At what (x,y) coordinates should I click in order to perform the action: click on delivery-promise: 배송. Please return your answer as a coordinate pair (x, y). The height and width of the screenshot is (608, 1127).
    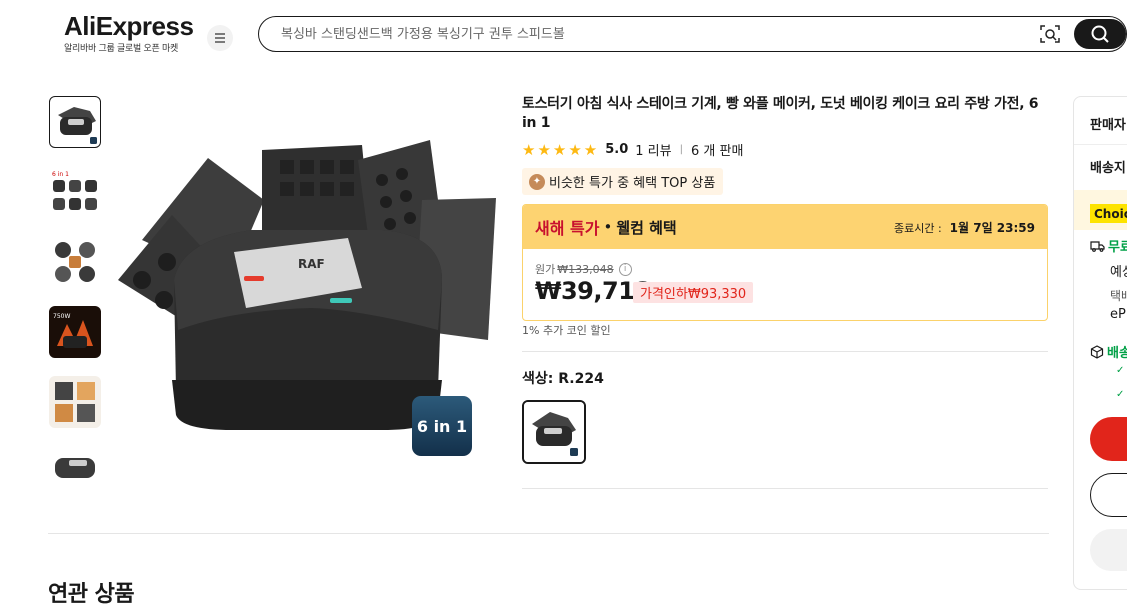
    Looking at the image, I should click on (1108, 351).